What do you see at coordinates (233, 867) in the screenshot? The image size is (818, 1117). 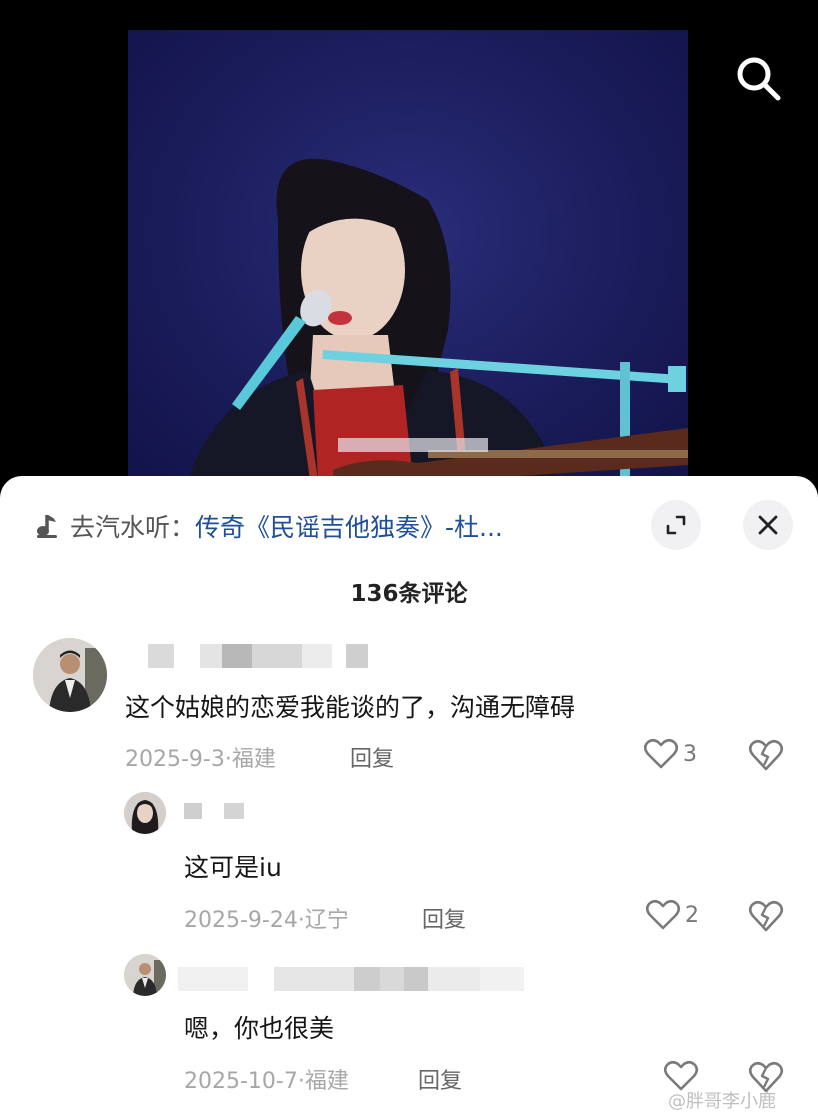 I see `reply-text: 这可是iu` at bounding box center [233, 867].